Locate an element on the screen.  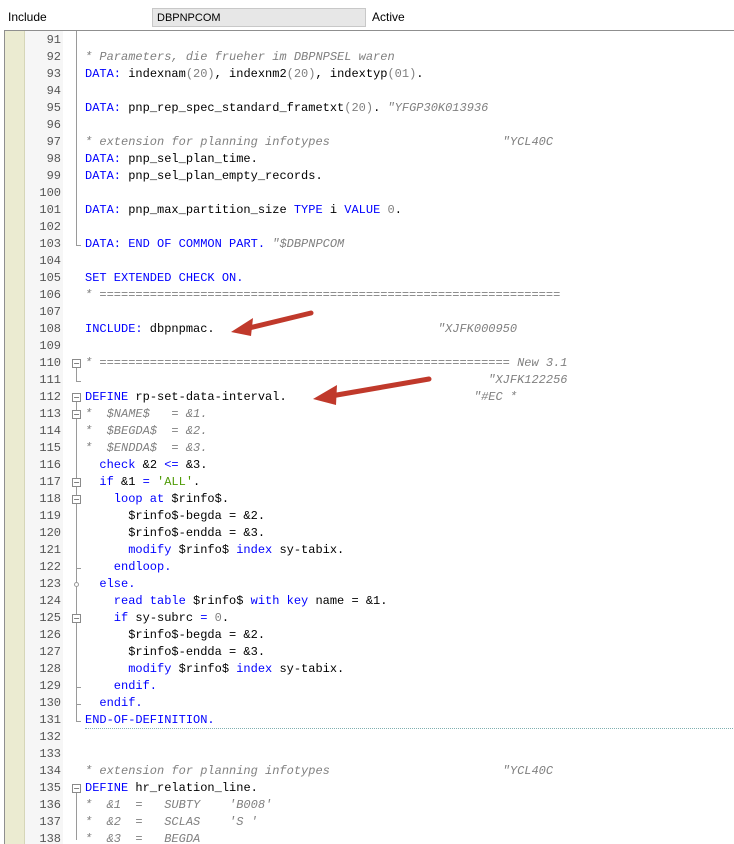
code-line: 103 DATA: END OF COMMON PART. "$DBPNPCOM is located at coordinates (369, 244).